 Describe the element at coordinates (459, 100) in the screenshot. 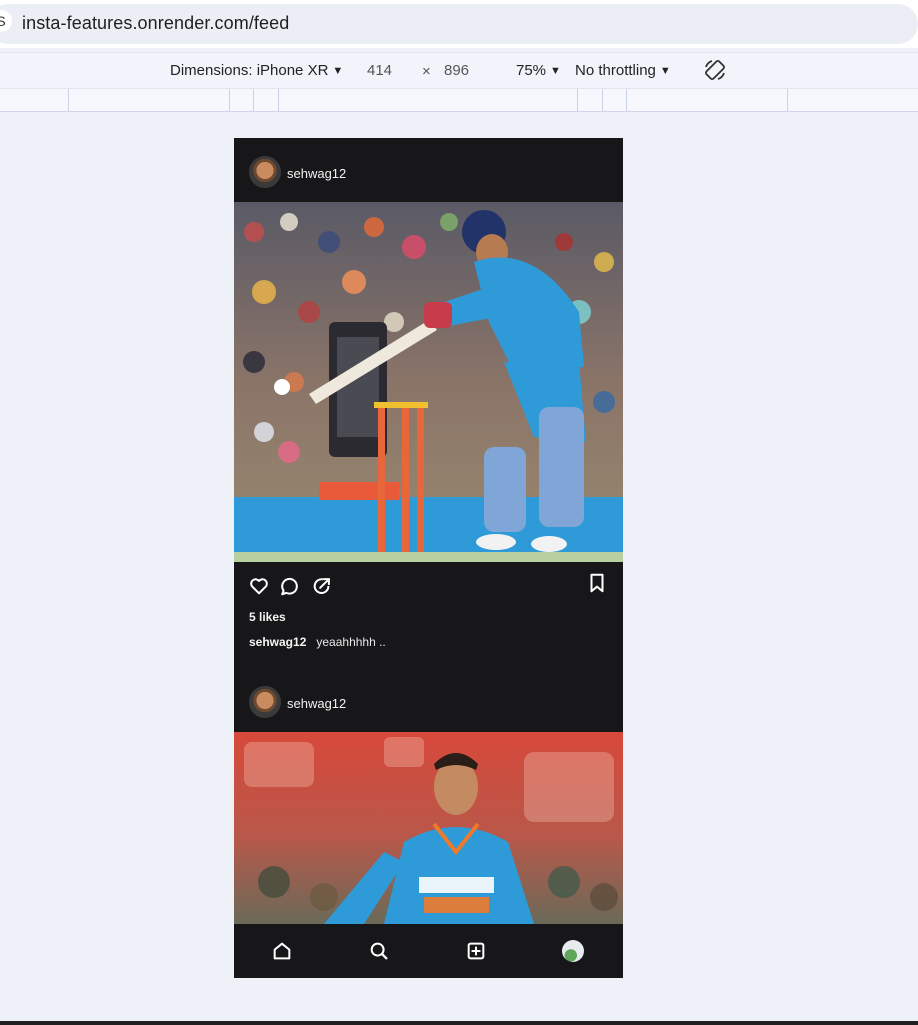

I see `media-query-ruler` at that location.